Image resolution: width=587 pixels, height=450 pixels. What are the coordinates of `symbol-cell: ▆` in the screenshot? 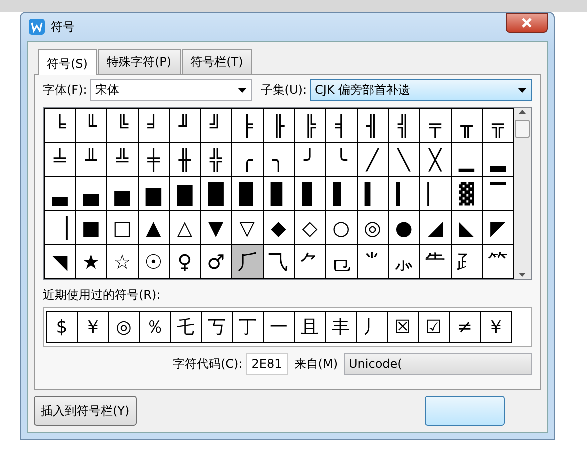 It's located at (154, 193).